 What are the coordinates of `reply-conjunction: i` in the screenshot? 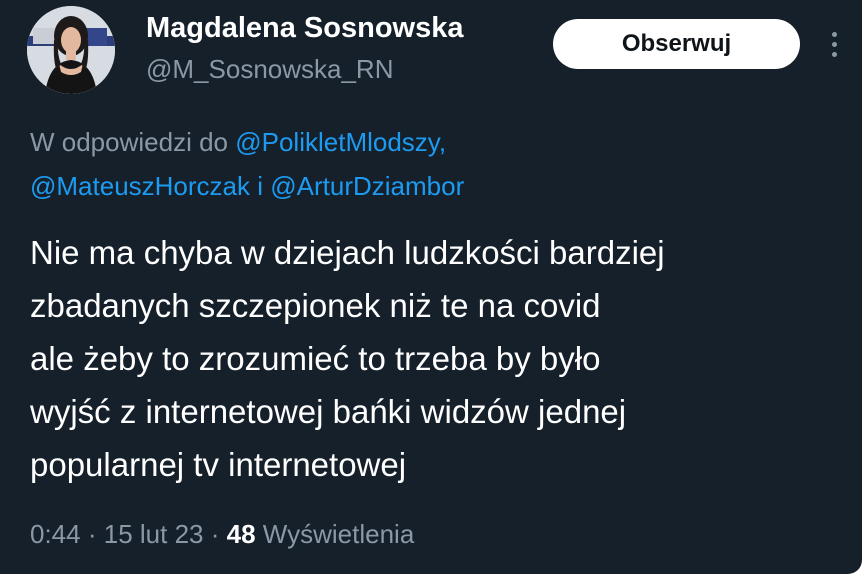 It's located at (260, 186).